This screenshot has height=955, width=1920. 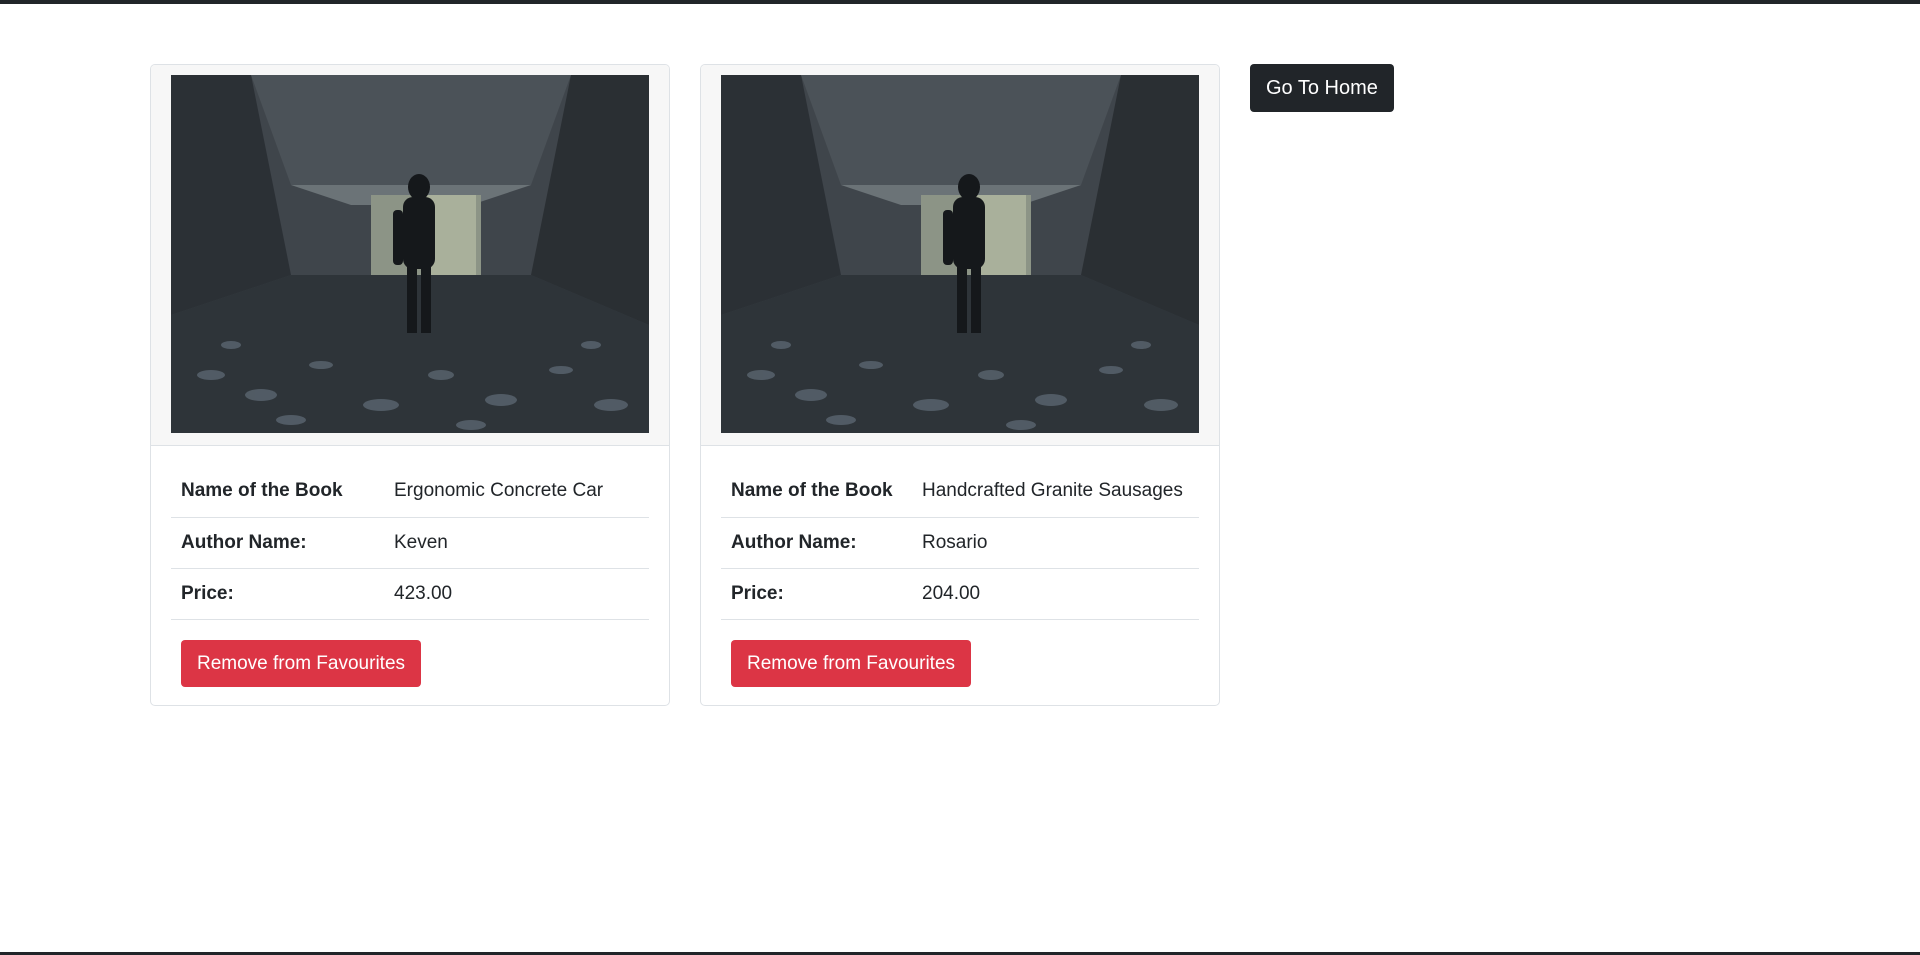 I want to click on book-name-value: Handcrafted Granite Sausages, so click(x=1055, y=492).